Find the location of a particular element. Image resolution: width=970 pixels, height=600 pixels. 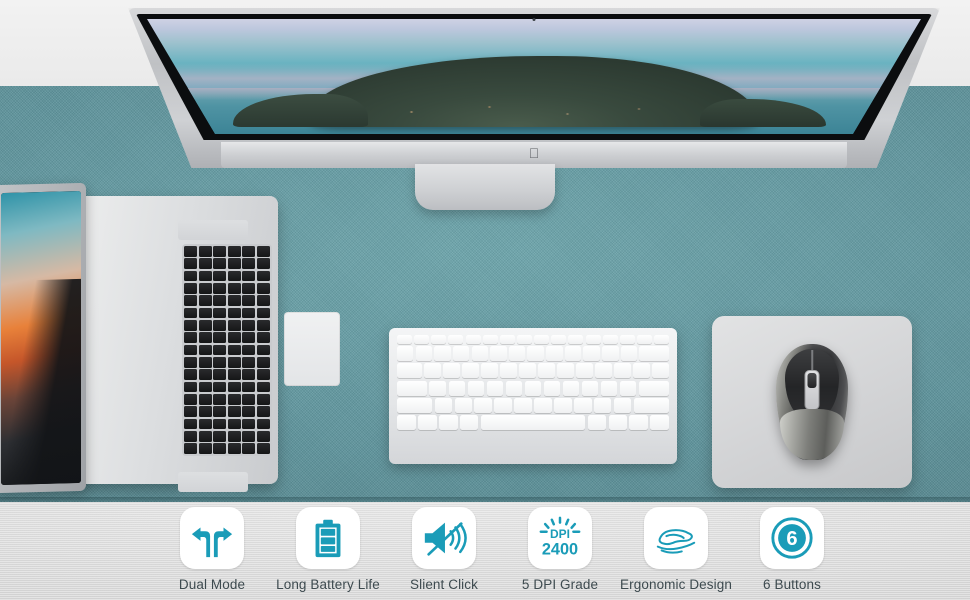

dpi-burst-icon: DPI 2400 is located at coordinates (560, 538).